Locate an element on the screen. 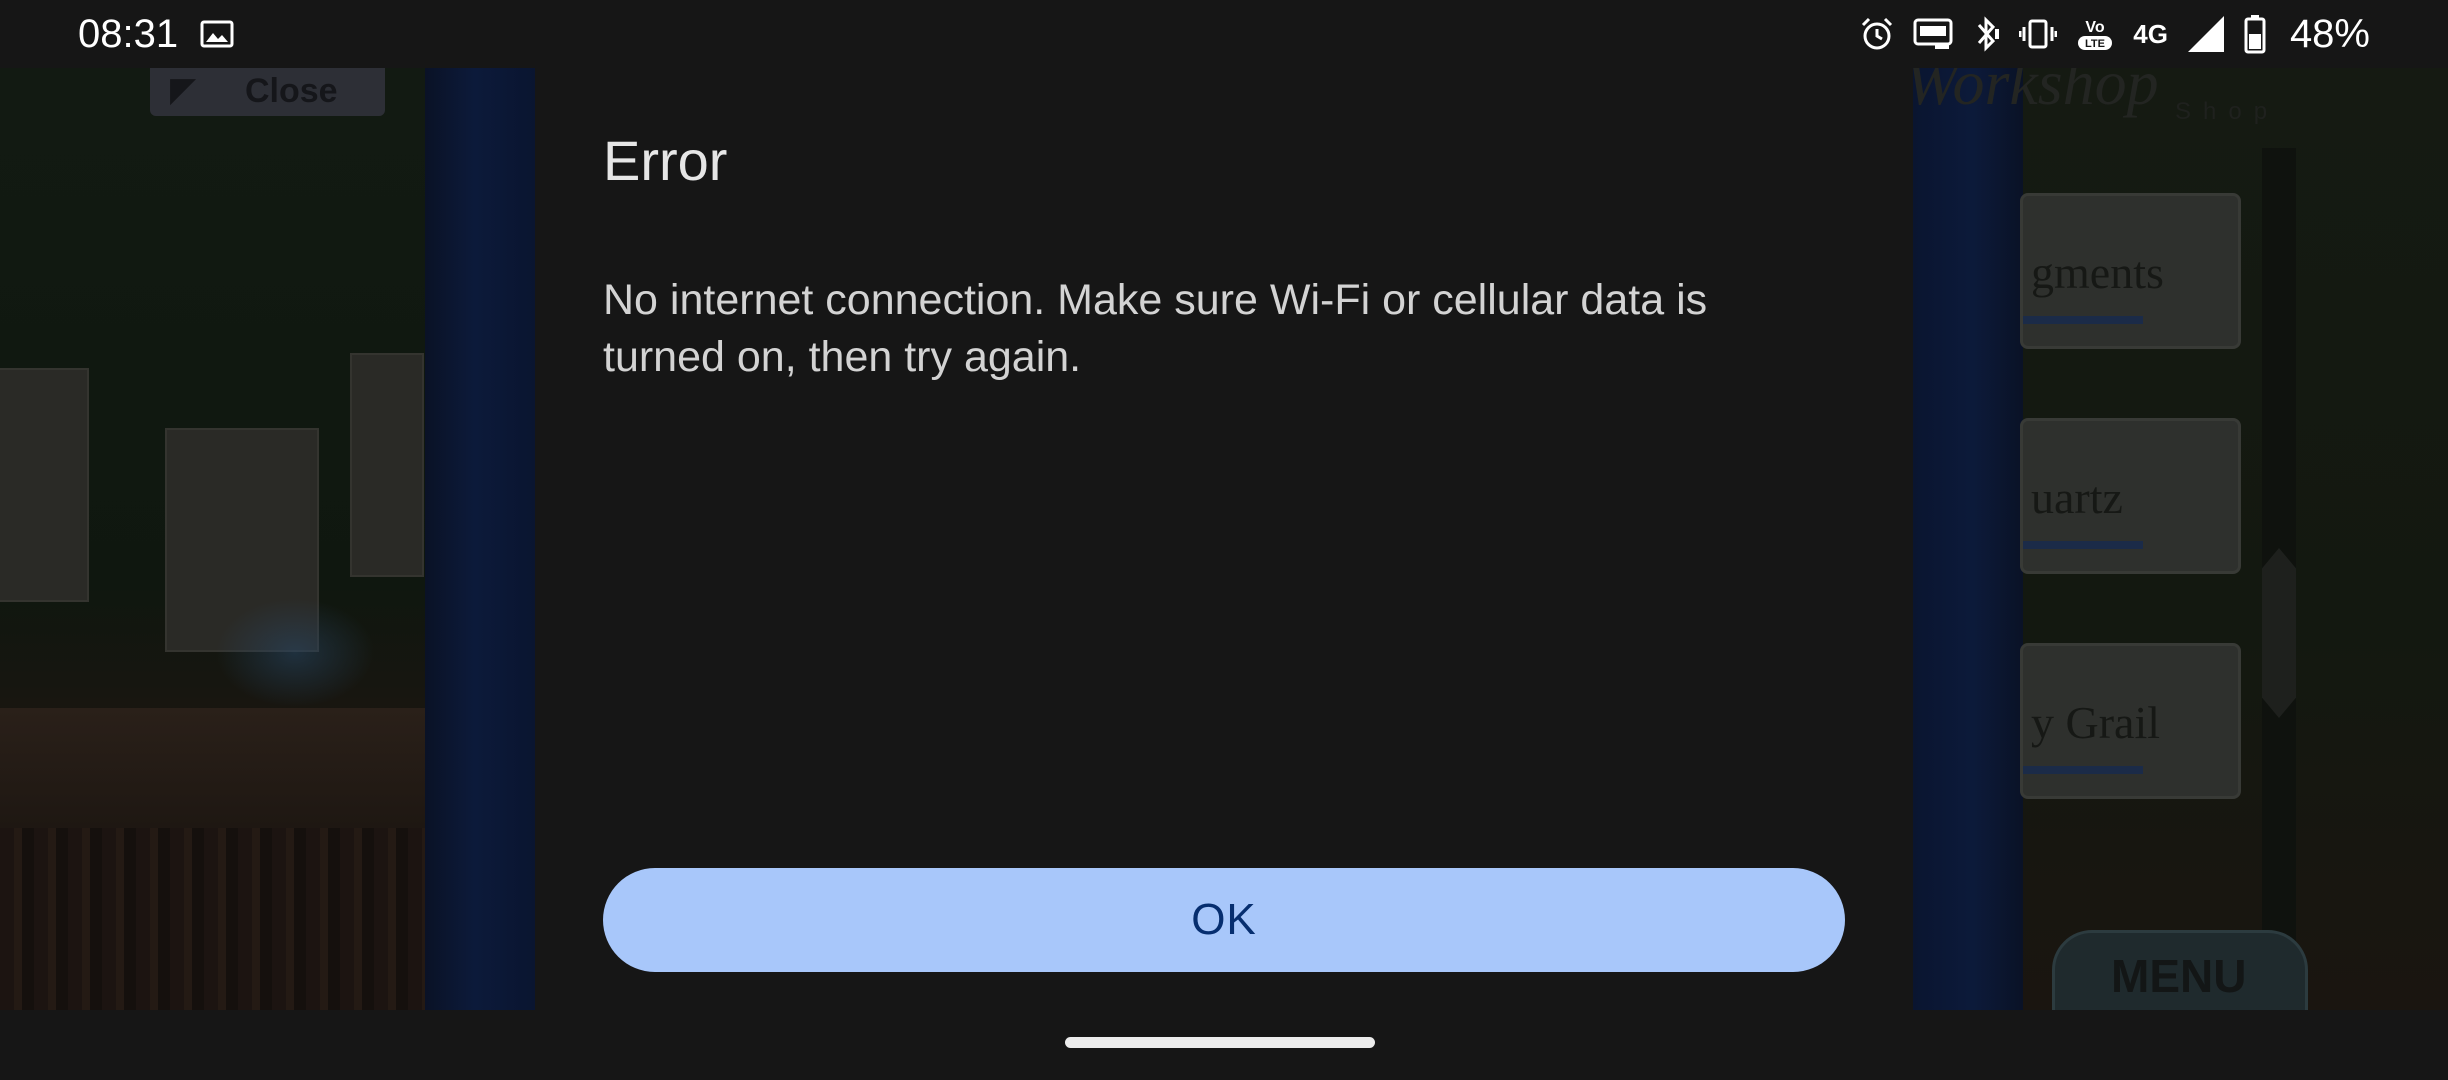 The image size is (2448, 1080). ok-button: OK is located at coordinates (1224, 920).